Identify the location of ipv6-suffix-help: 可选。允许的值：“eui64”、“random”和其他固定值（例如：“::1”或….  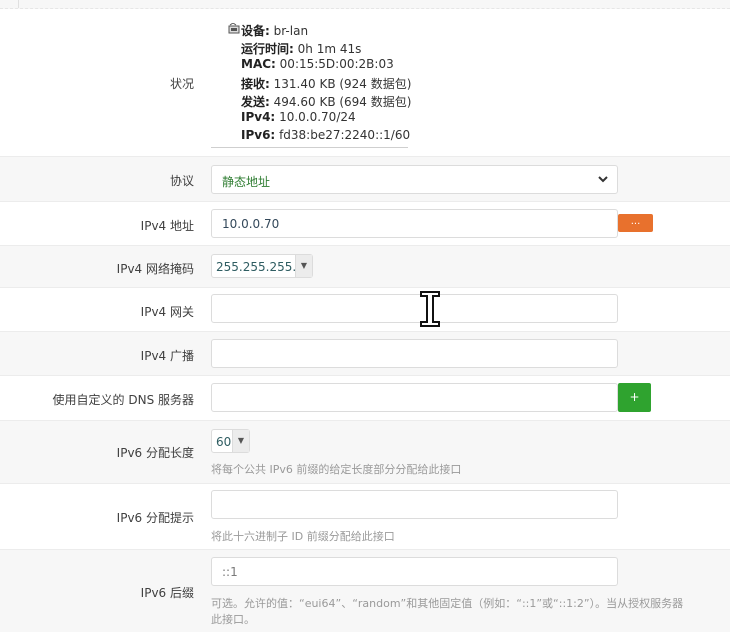
(447, 603).